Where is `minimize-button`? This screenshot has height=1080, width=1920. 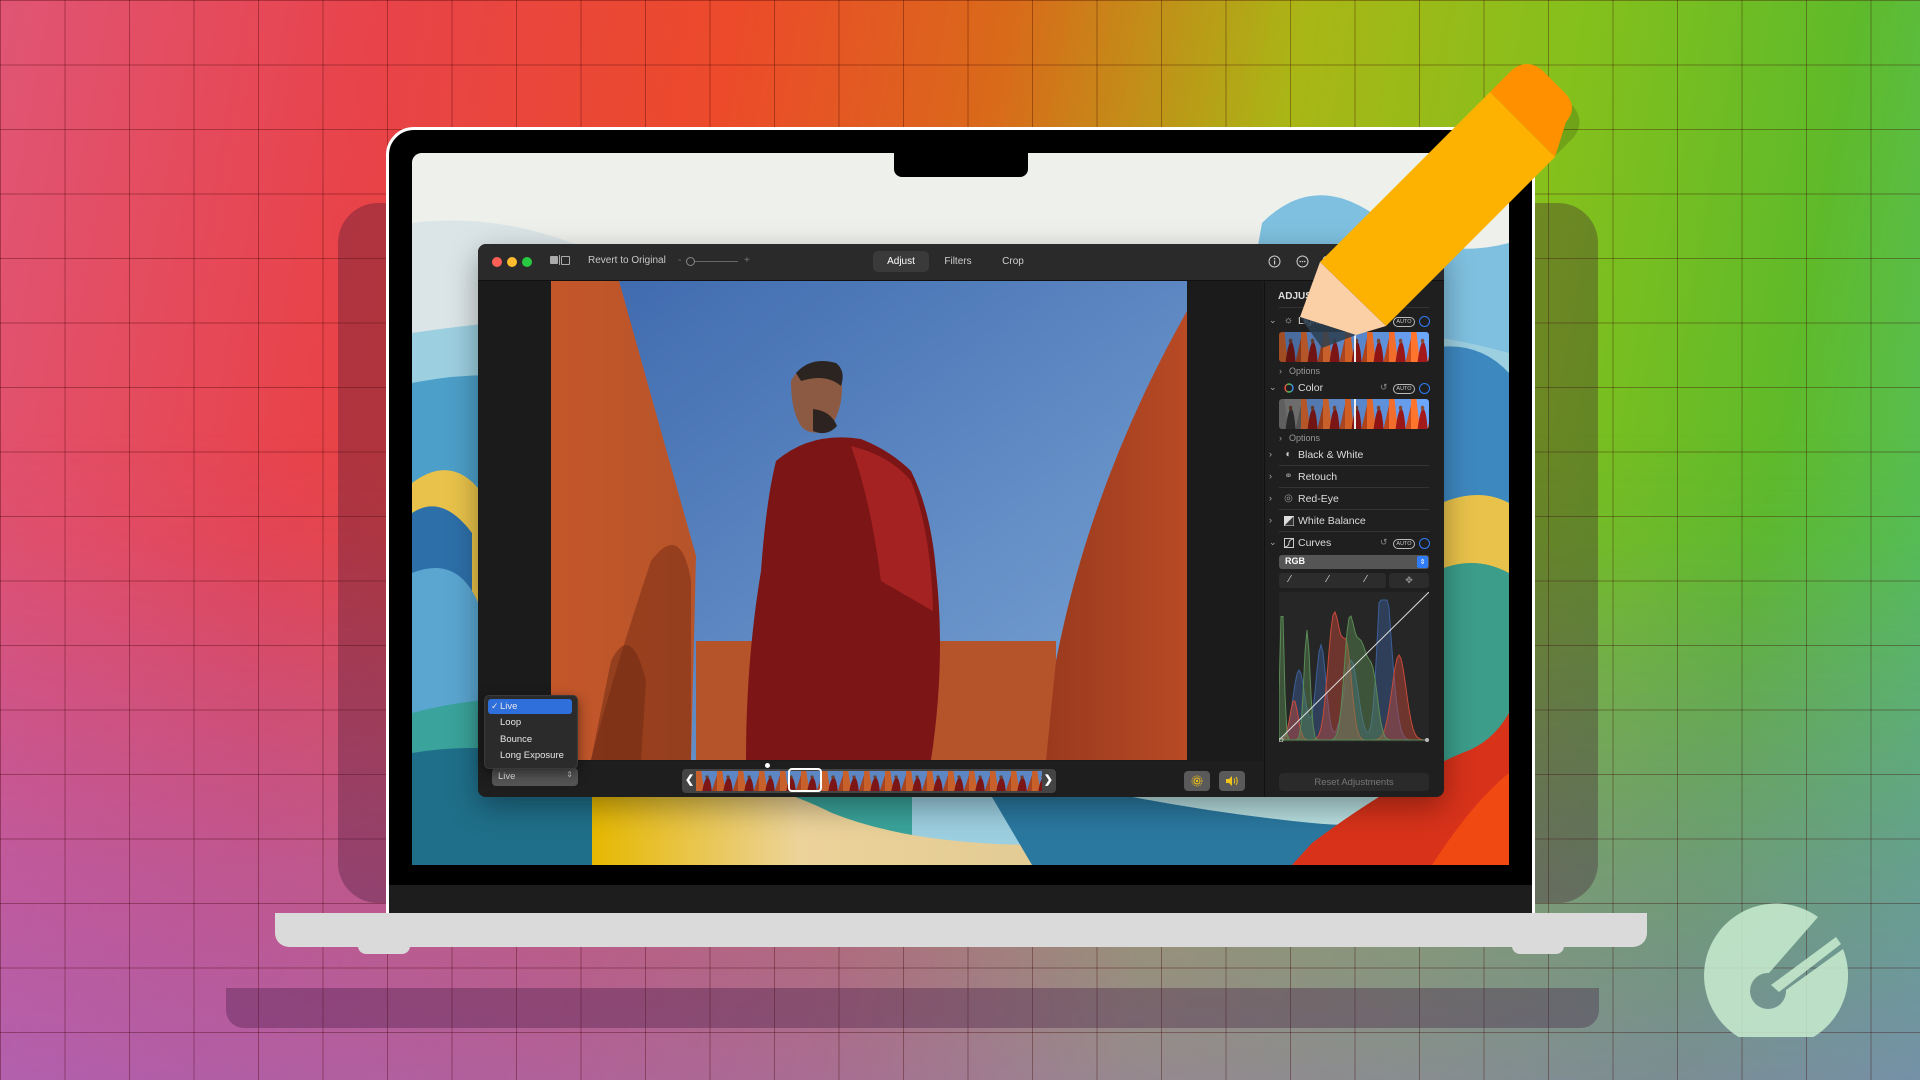
minimize-button is located at coordinates (512, 262).